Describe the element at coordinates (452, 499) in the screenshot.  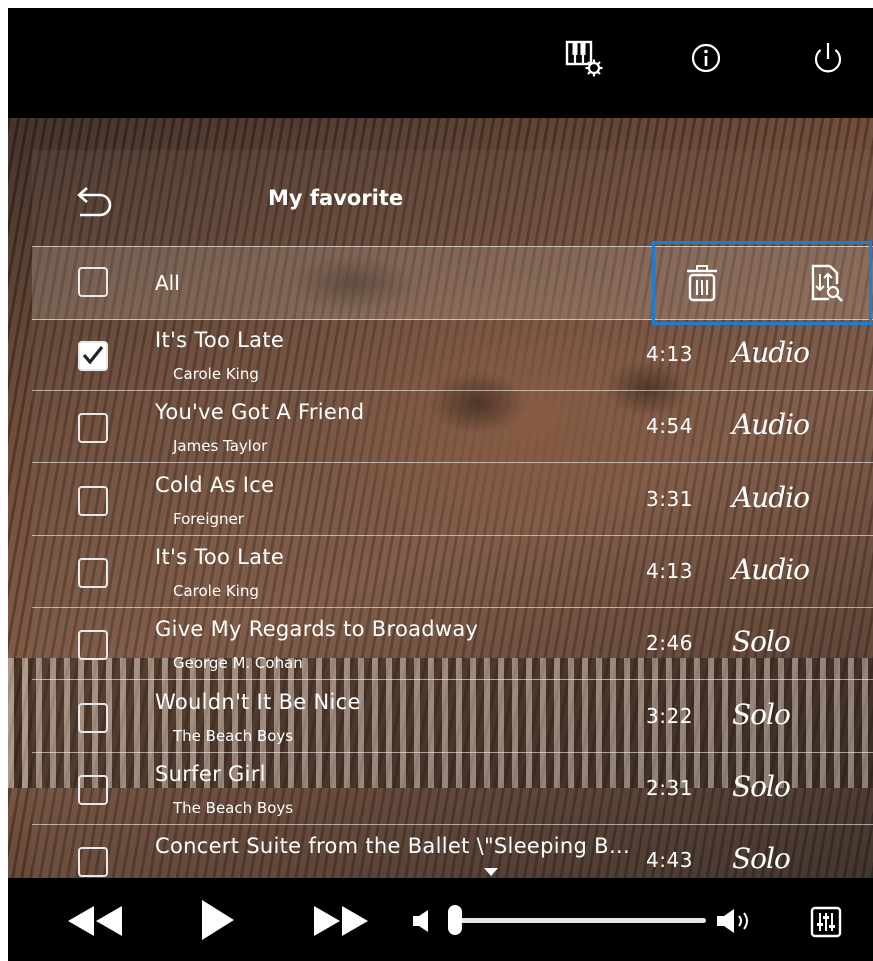
I see `song-row: Cold As Ice Foreigner 3:31 Audio` at that location.